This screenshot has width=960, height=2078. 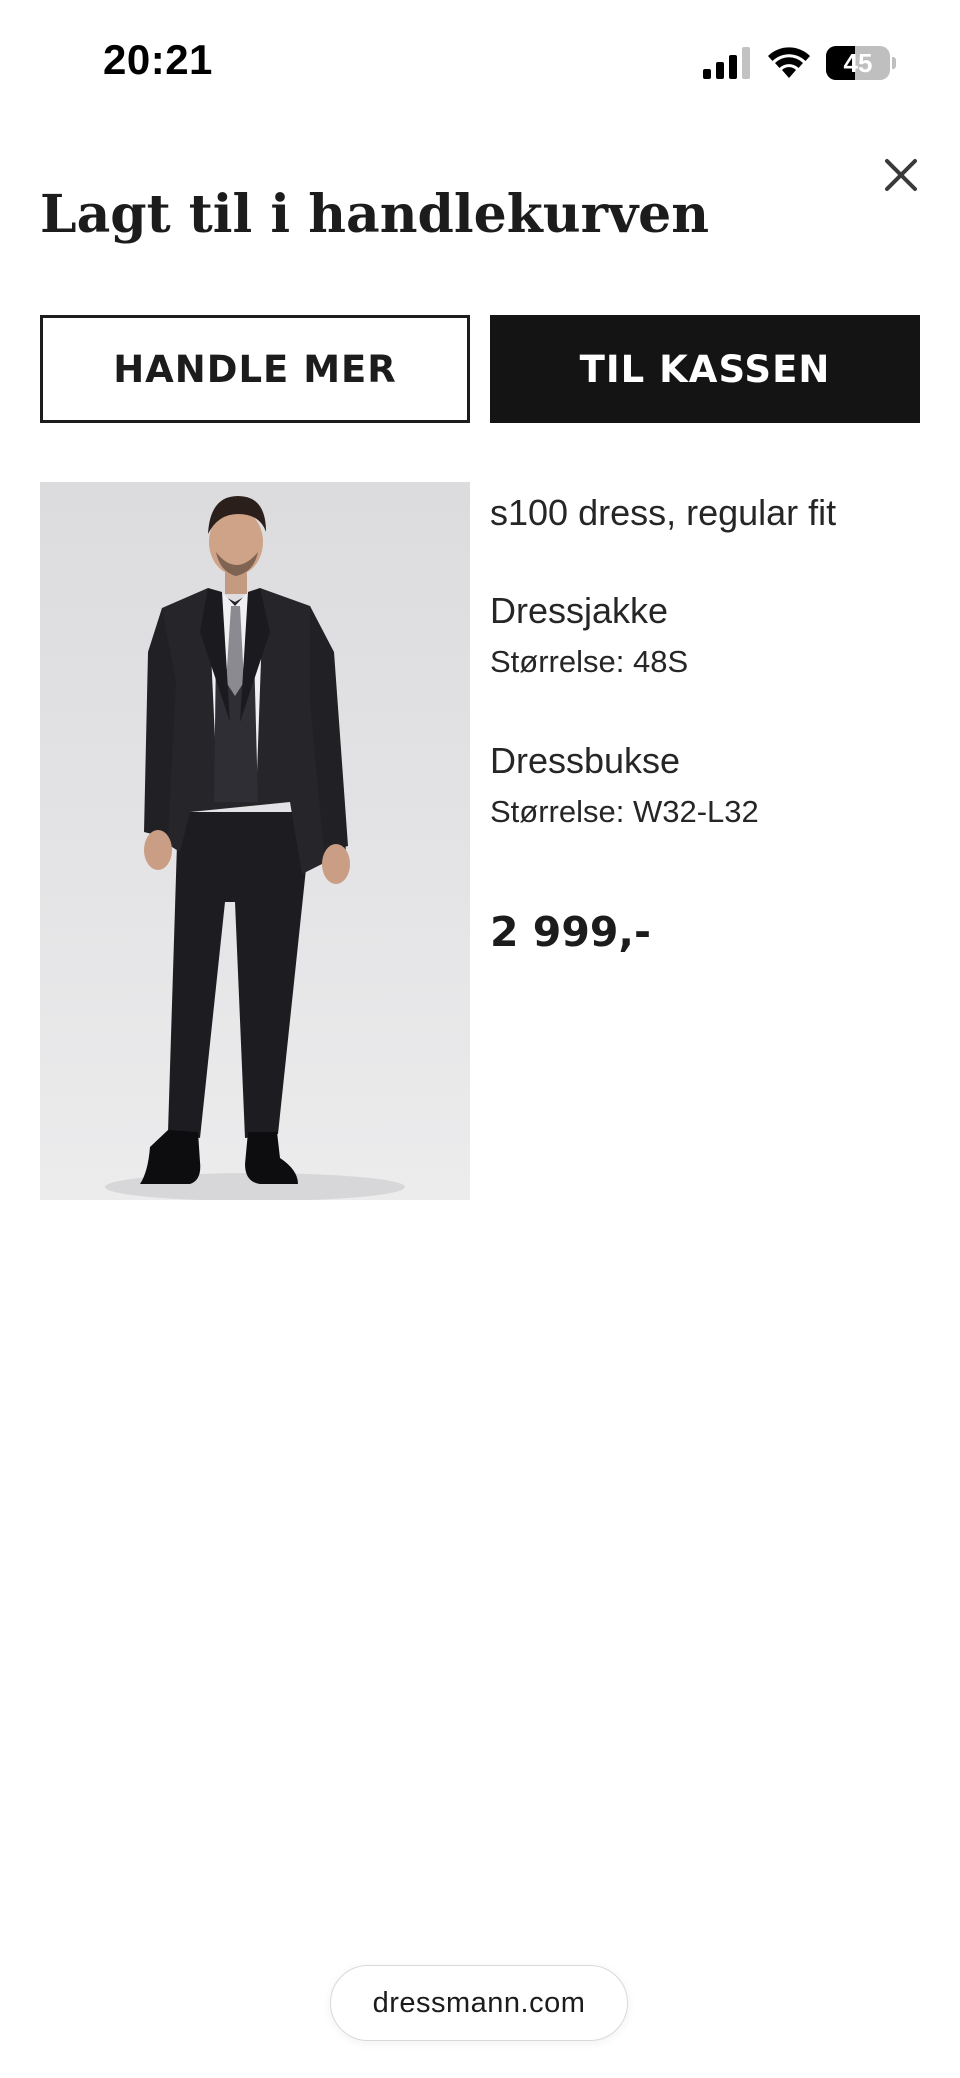 I want to click on battery-icon: 45, so click(x=861, y=63).